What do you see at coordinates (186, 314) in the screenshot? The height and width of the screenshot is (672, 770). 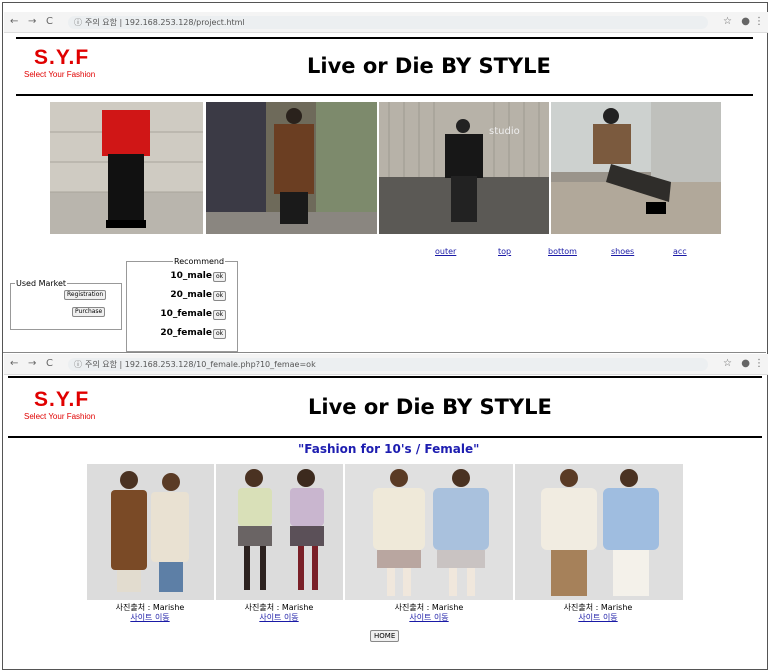 I see `recommend-label-10-female: 10_female` at bounding box center [186, 314].